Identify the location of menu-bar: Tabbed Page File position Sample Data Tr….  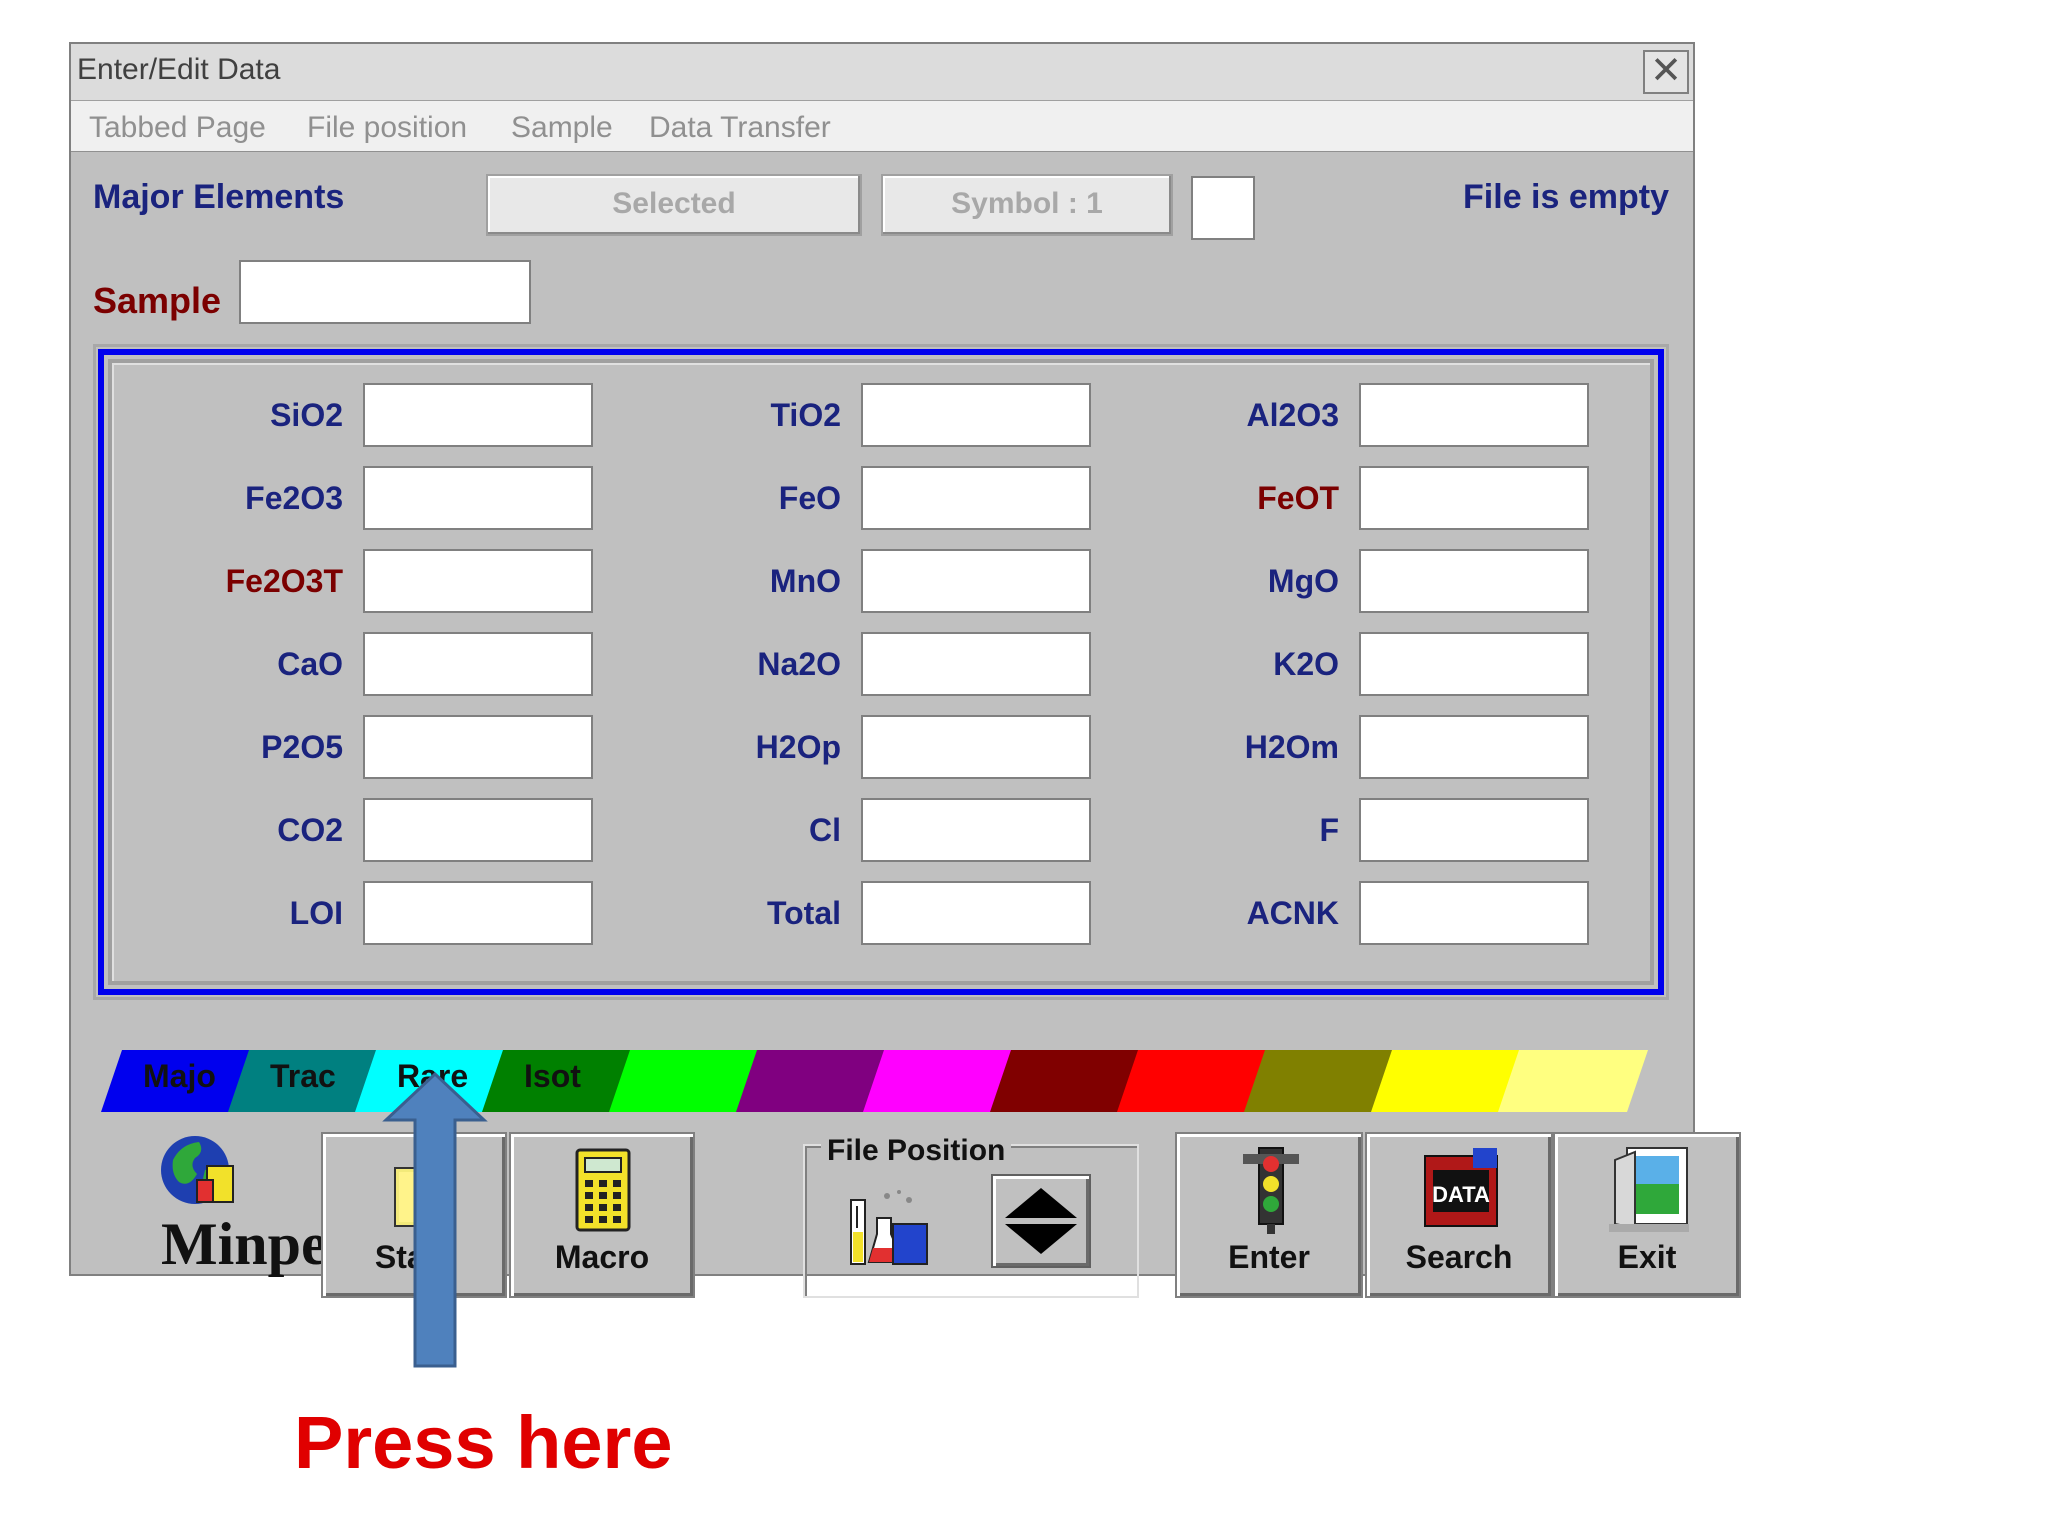
(882, 126).